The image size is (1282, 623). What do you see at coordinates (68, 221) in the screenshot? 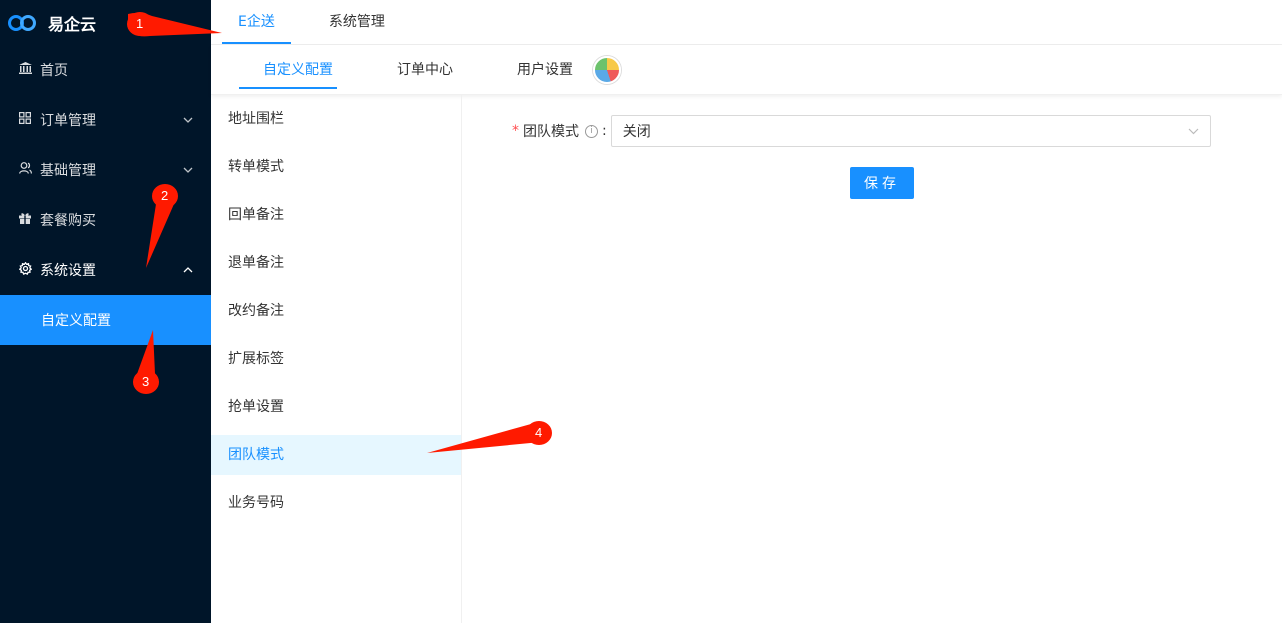
I see `sidebar-item-label: 套餐购买` at bounding box center [68, 221].